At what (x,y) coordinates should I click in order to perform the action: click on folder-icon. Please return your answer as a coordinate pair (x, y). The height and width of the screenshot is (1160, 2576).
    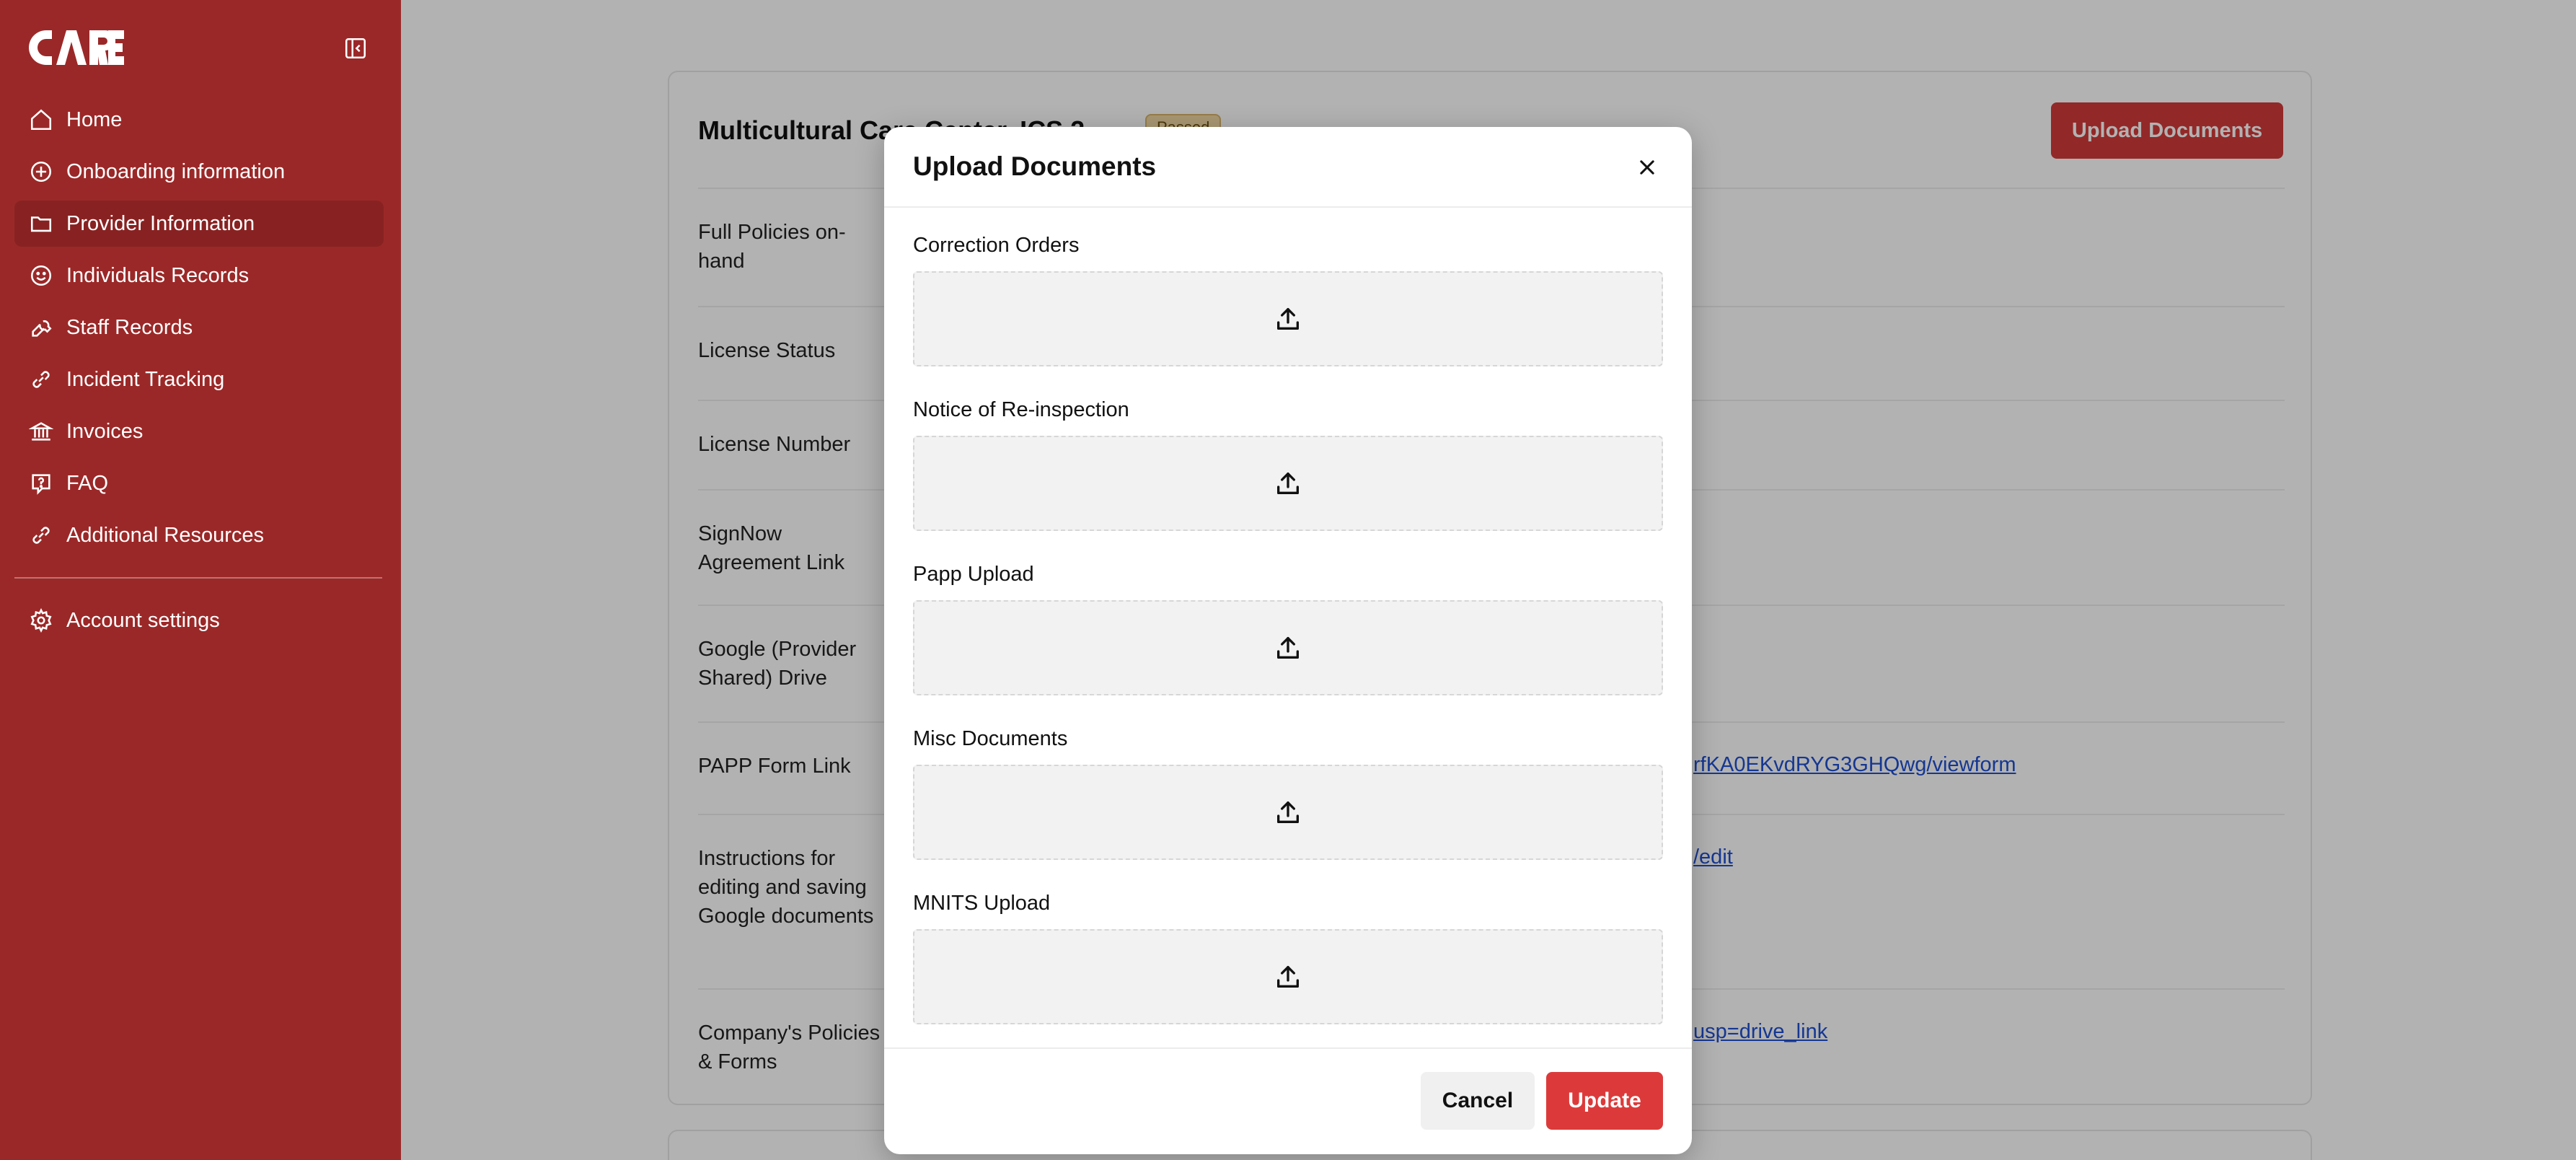
    Looking at the image, I should click on (41, 224).